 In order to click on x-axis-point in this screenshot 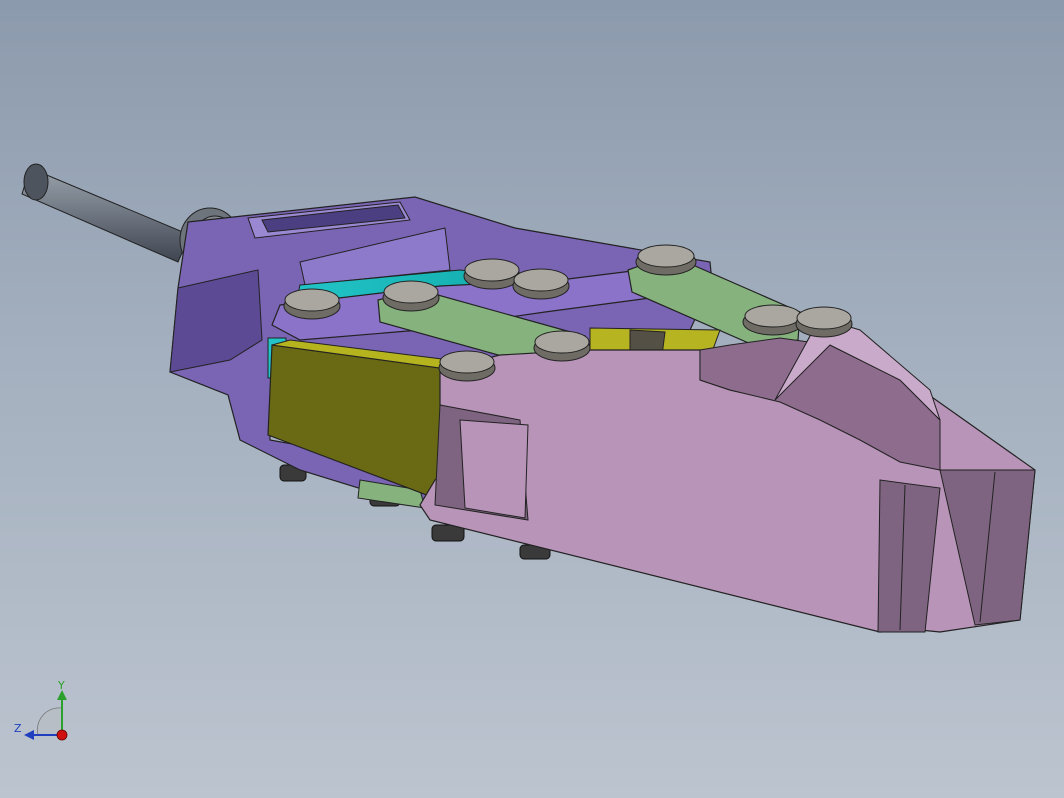, I will do `click(62, 735)`.